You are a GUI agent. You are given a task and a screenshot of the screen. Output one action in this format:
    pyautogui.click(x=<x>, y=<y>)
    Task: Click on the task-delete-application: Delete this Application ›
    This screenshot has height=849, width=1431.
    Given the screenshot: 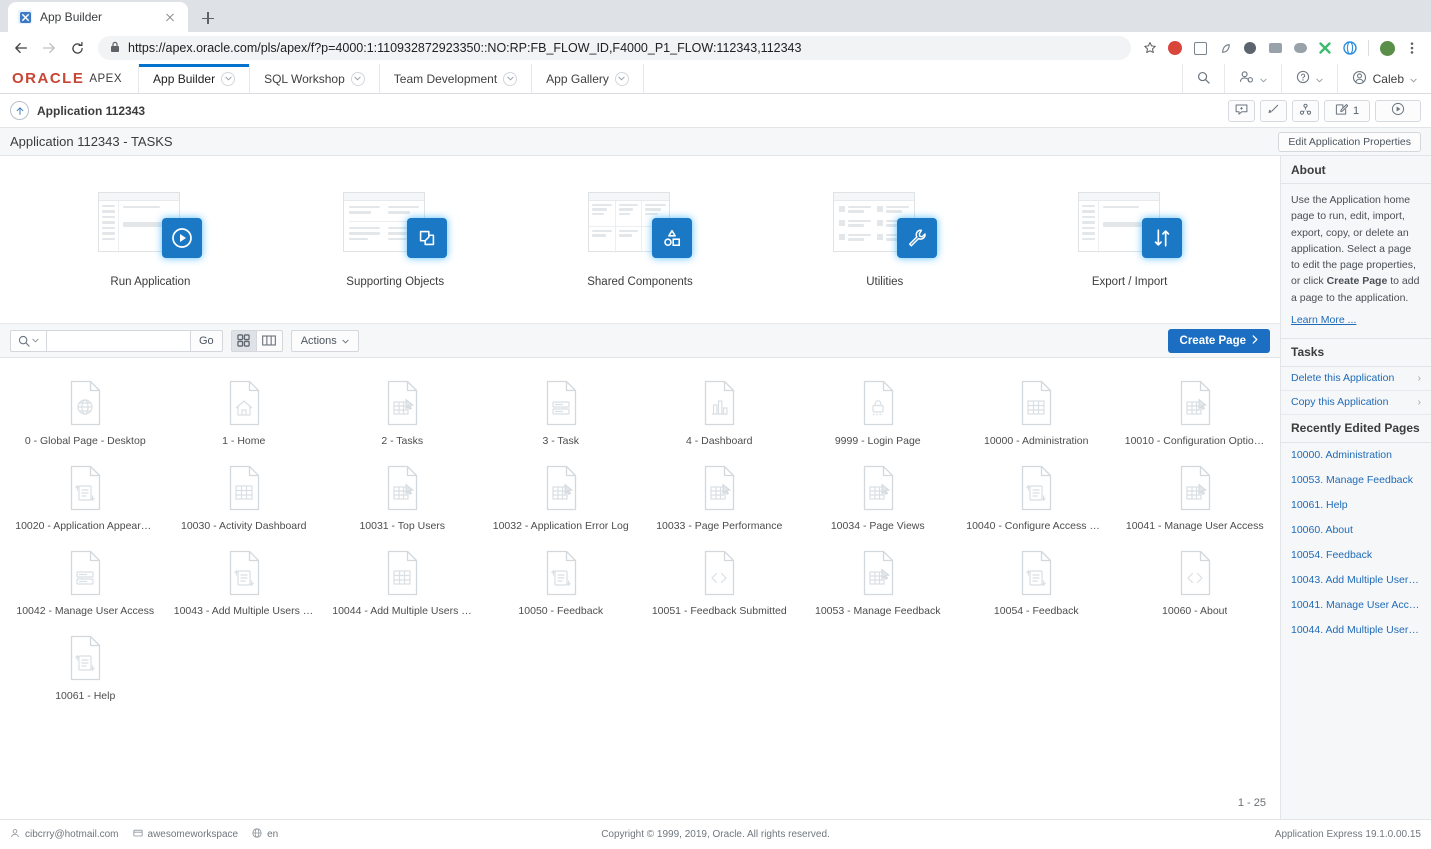 What is the action you would take?
    pyautogui.click(x=1356, y=379)
    